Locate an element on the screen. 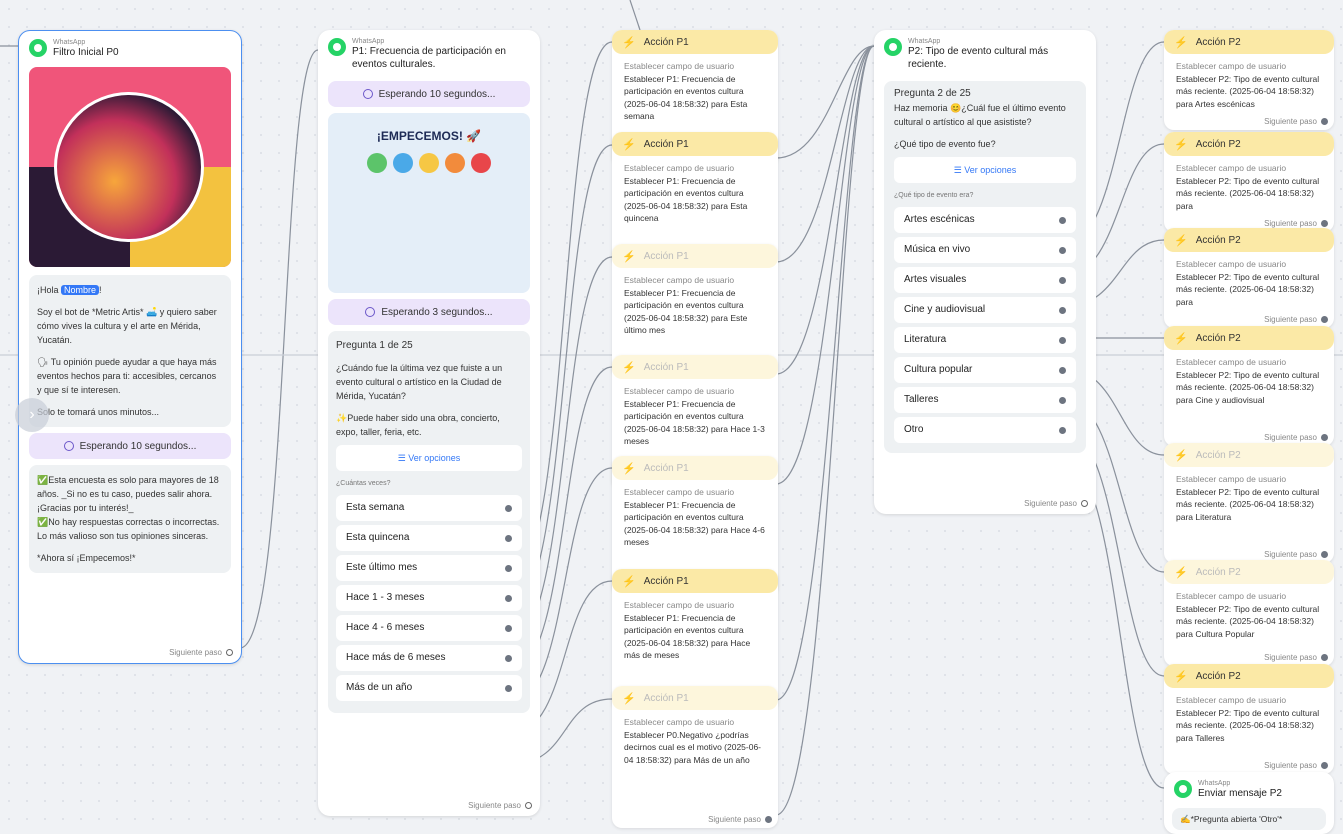 This screenshot has height=834, width=1343. option-button: Hace 1 - 3 meses is located at coordinates (429, 598).